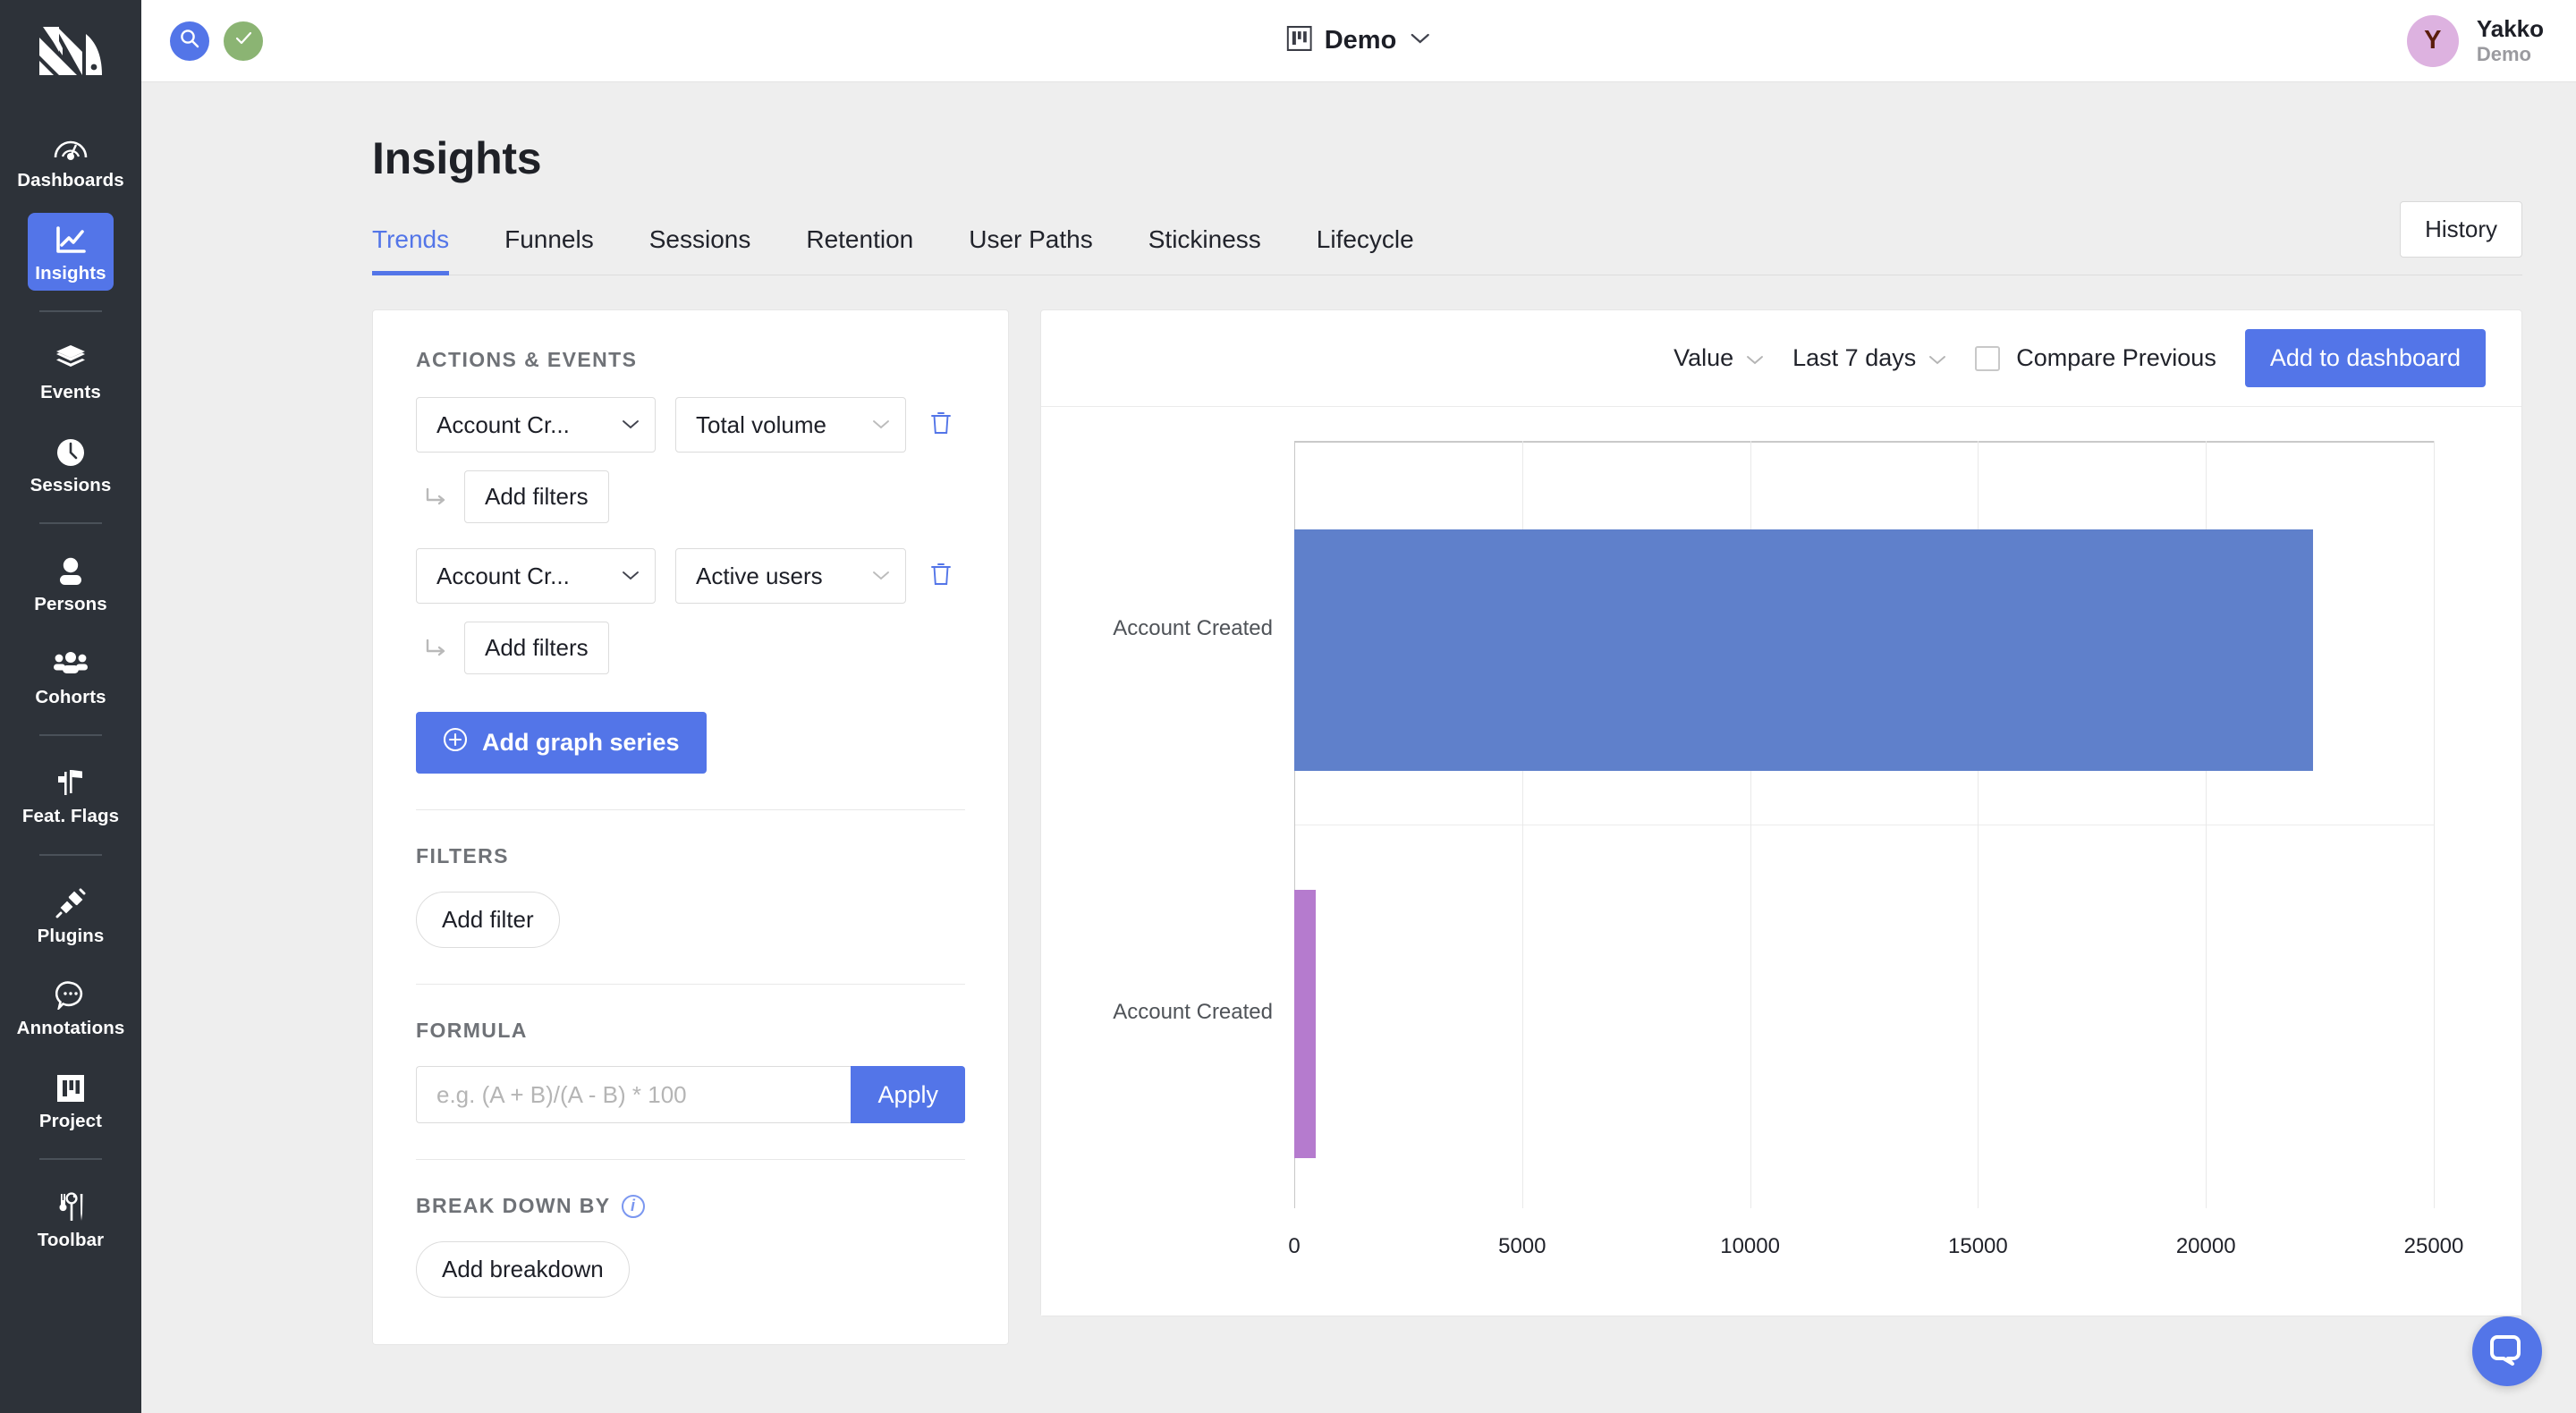 This screenshot has width=2576, height=1413. What do you see at coordinates (536, 648) in the screenshot?
I see `add-filters-button-2: Add filters` at bounding box center [536, 648].